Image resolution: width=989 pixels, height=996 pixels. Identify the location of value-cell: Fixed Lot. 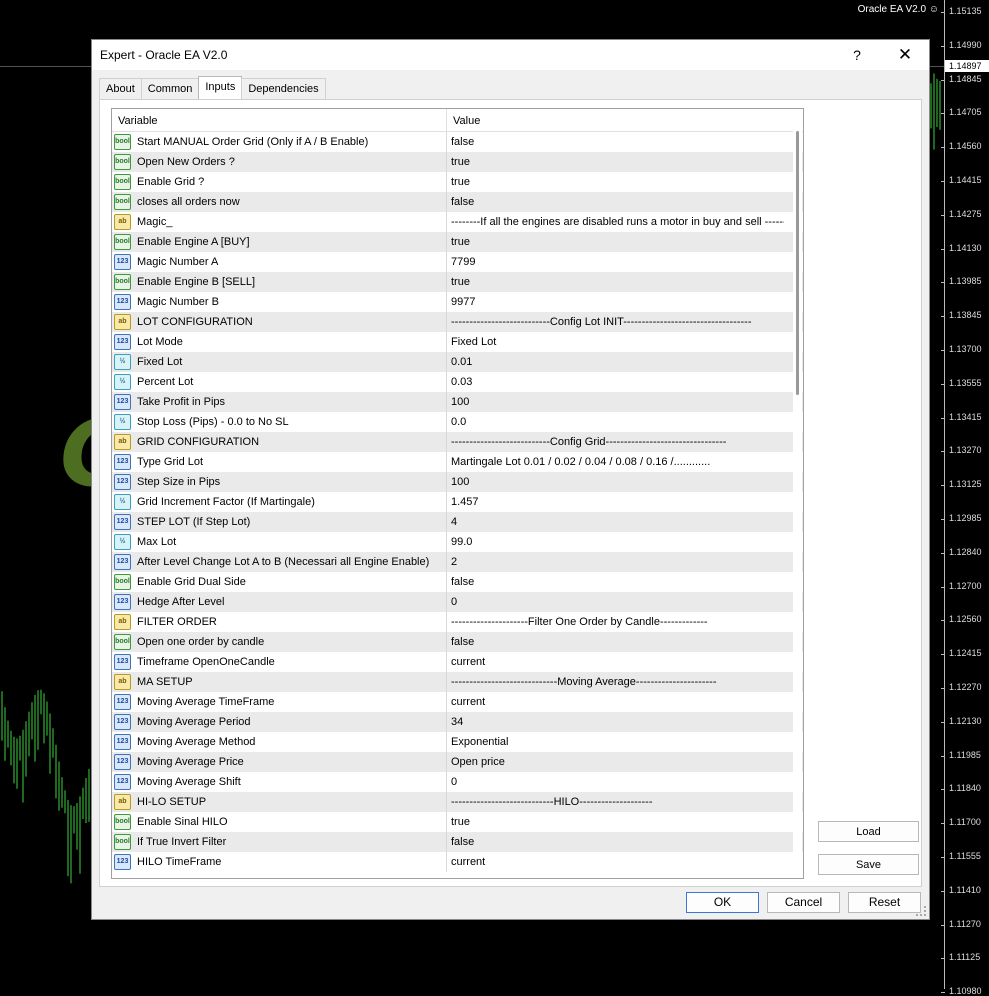
(615, 342).